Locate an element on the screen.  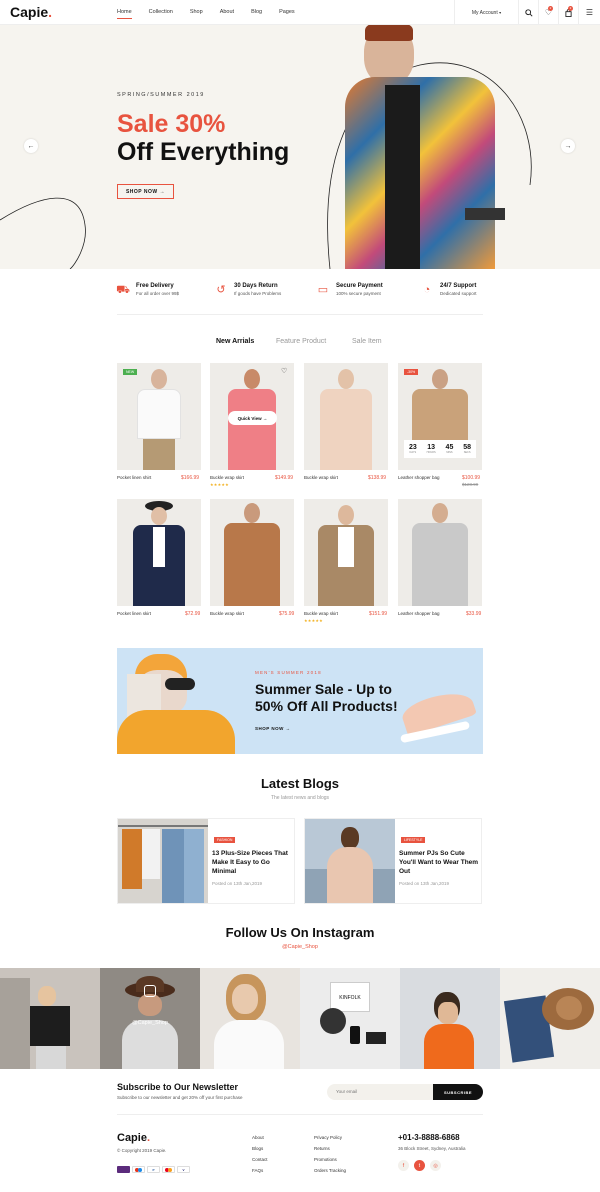
footer-link-faqs: FAQs is located at coordinates (257, 1170).